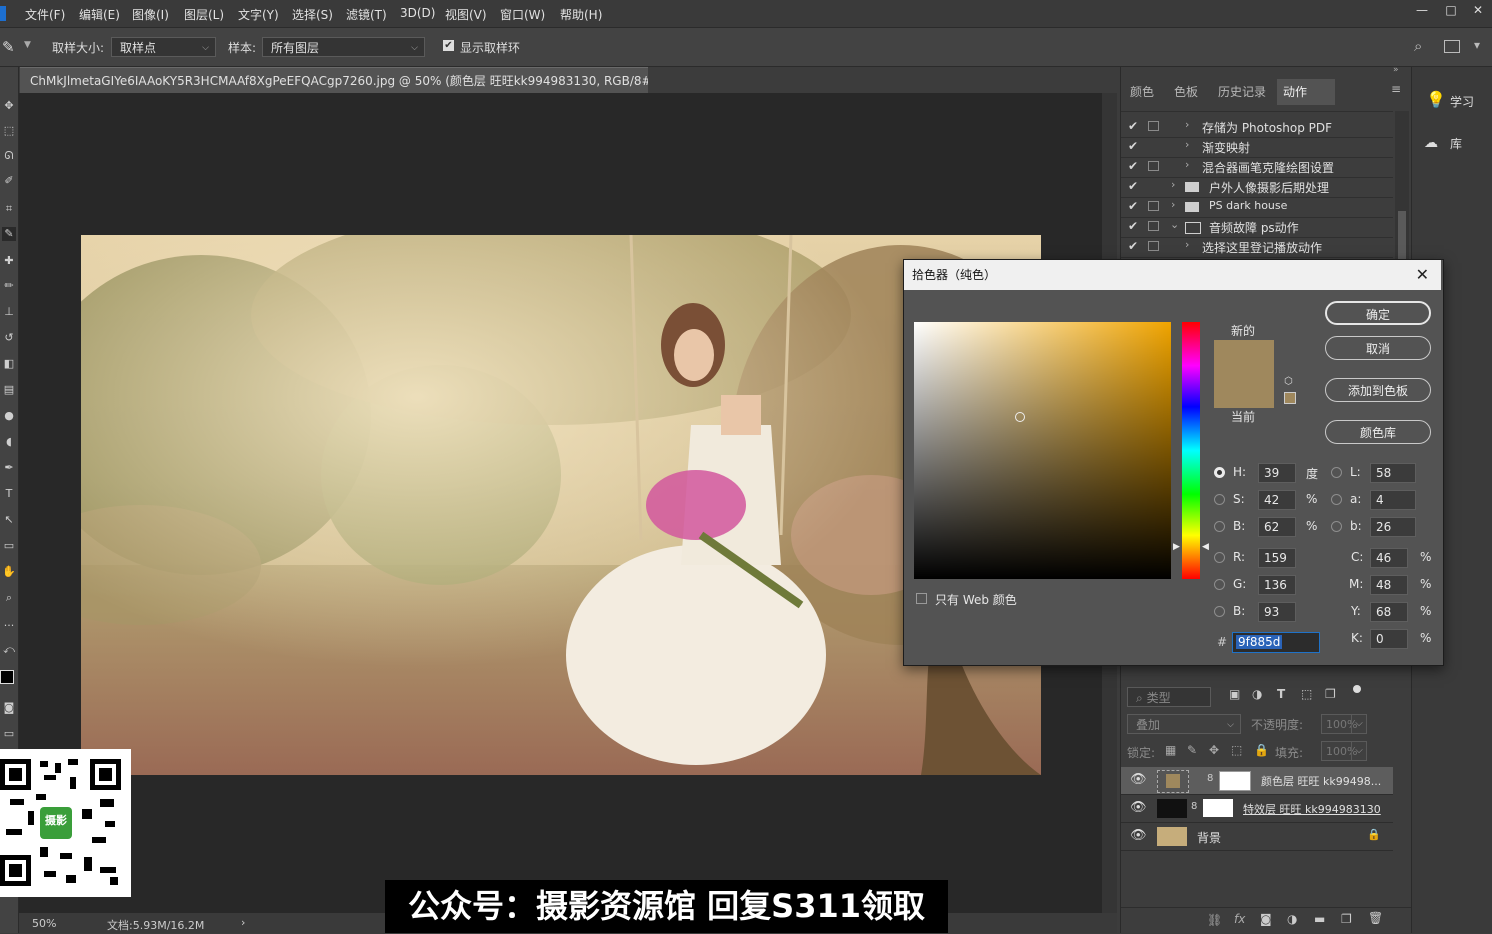 This screenshot has width=1492, height=934. Describe the element at coordinates (1312, 809) in the screenshot. I see `layer-name: 特效层 旺旺 kk994983130` at that location.